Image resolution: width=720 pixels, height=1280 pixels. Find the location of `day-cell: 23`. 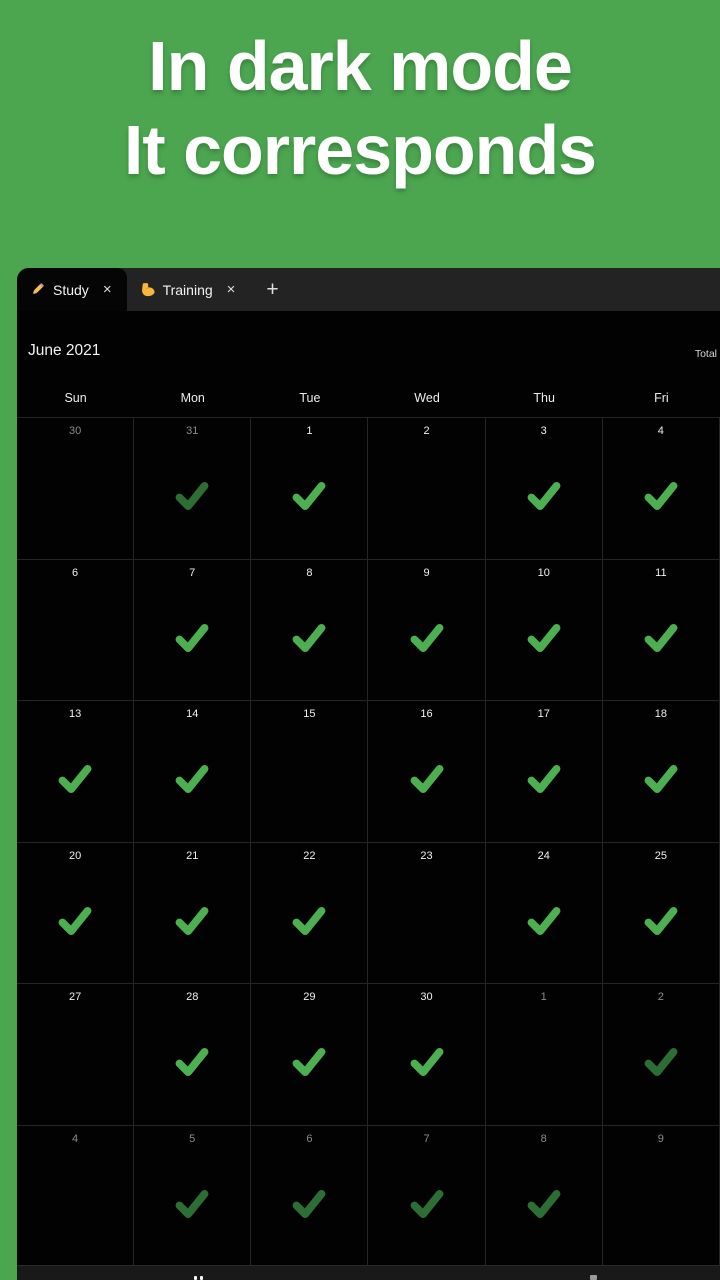

day-cell: 23 is located at coordinates (427, 913).